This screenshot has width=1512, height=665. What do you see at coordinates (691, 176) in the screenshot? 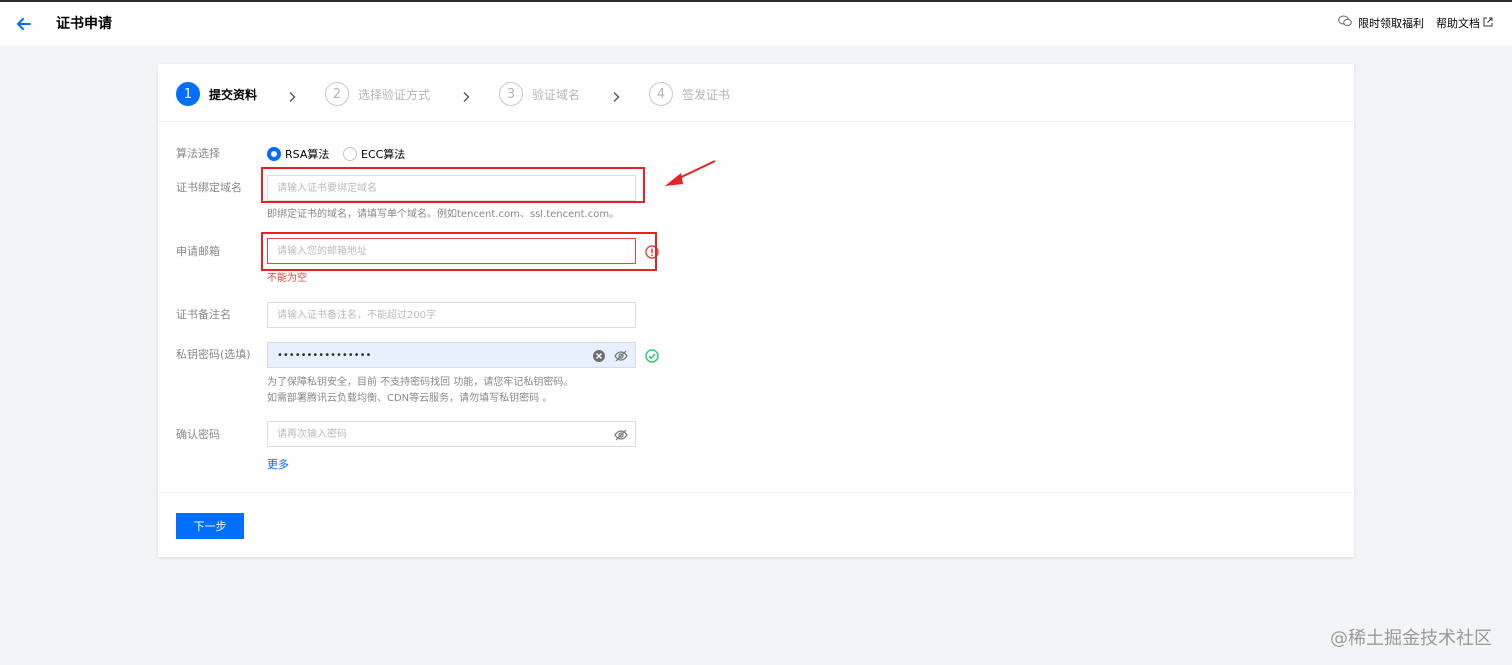
I see `annotation-arrow` at bounding box center [691, 176].